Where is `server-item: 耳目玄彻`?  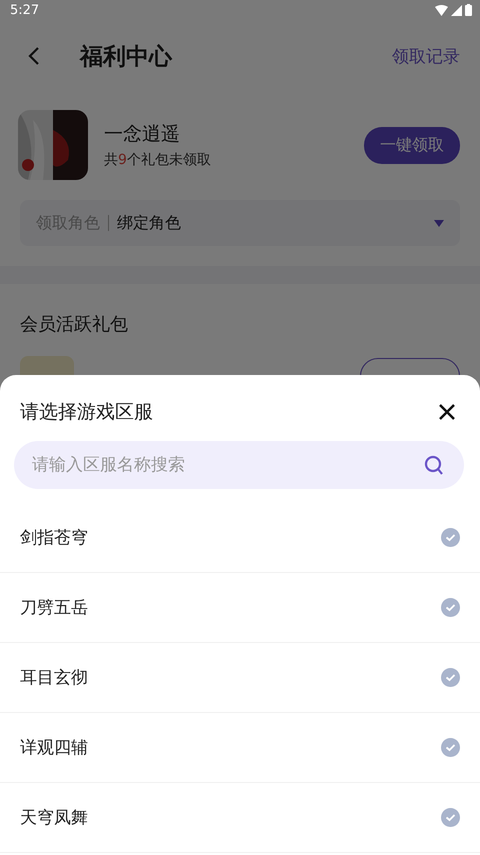
server-item: 耳目玄彻 is located at coordinates (240, 678).